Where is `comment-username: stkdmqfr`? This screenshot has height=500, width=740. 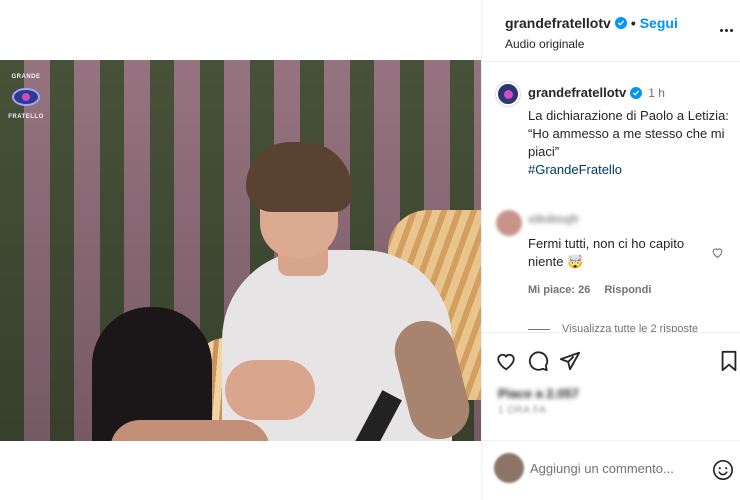 comment-username: stkdmqfr is located at coordinates (553, 219).